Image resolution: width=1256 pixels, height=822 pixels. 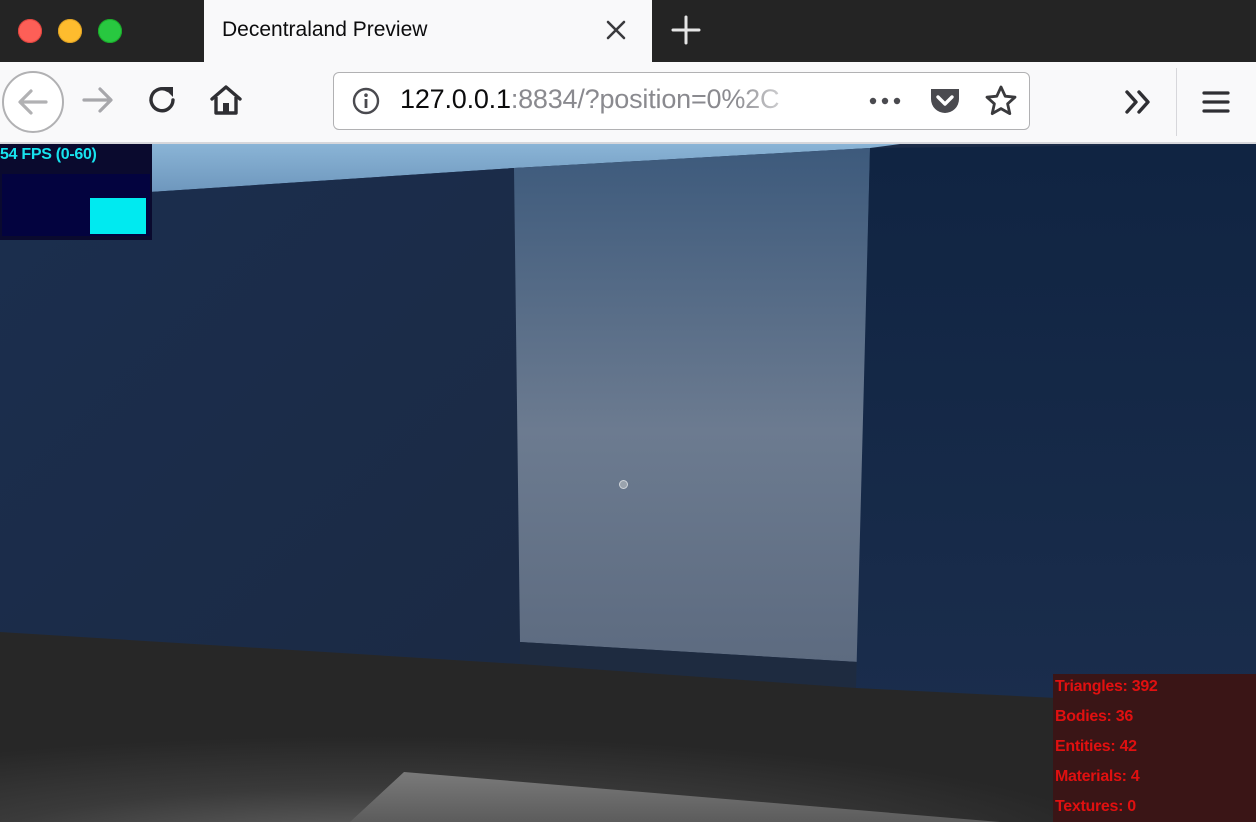 I want to click on navigation-toolbar: 127.0.0.1:8834/?position=0%2C, so click(x=628, y=103).